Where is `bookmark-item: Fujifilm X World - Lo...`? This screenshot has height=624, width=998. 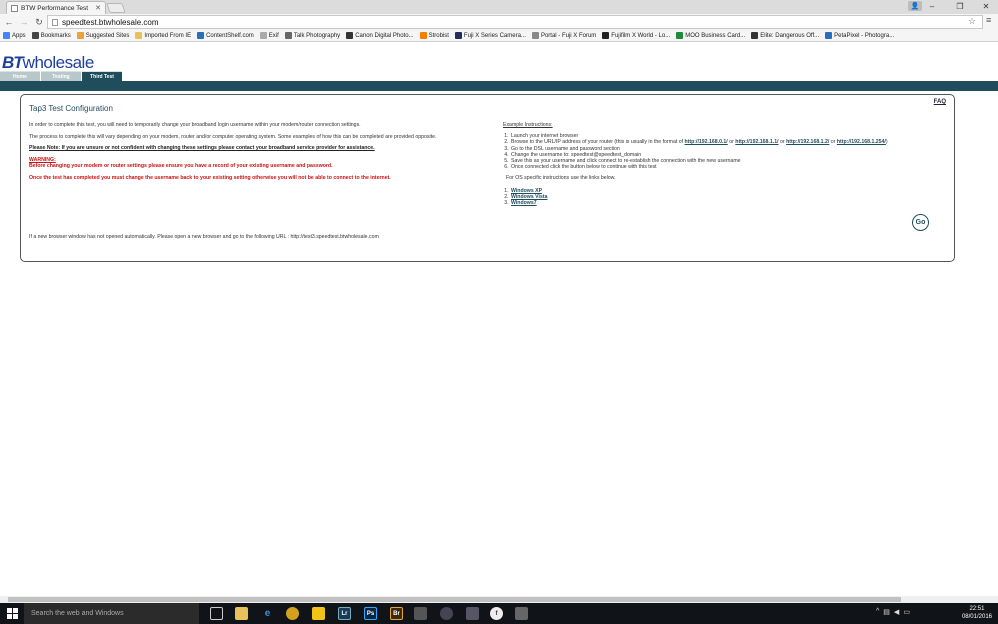
bookmark-item: Fujifilm X World - Lo... is located at coordinates (636, 35).